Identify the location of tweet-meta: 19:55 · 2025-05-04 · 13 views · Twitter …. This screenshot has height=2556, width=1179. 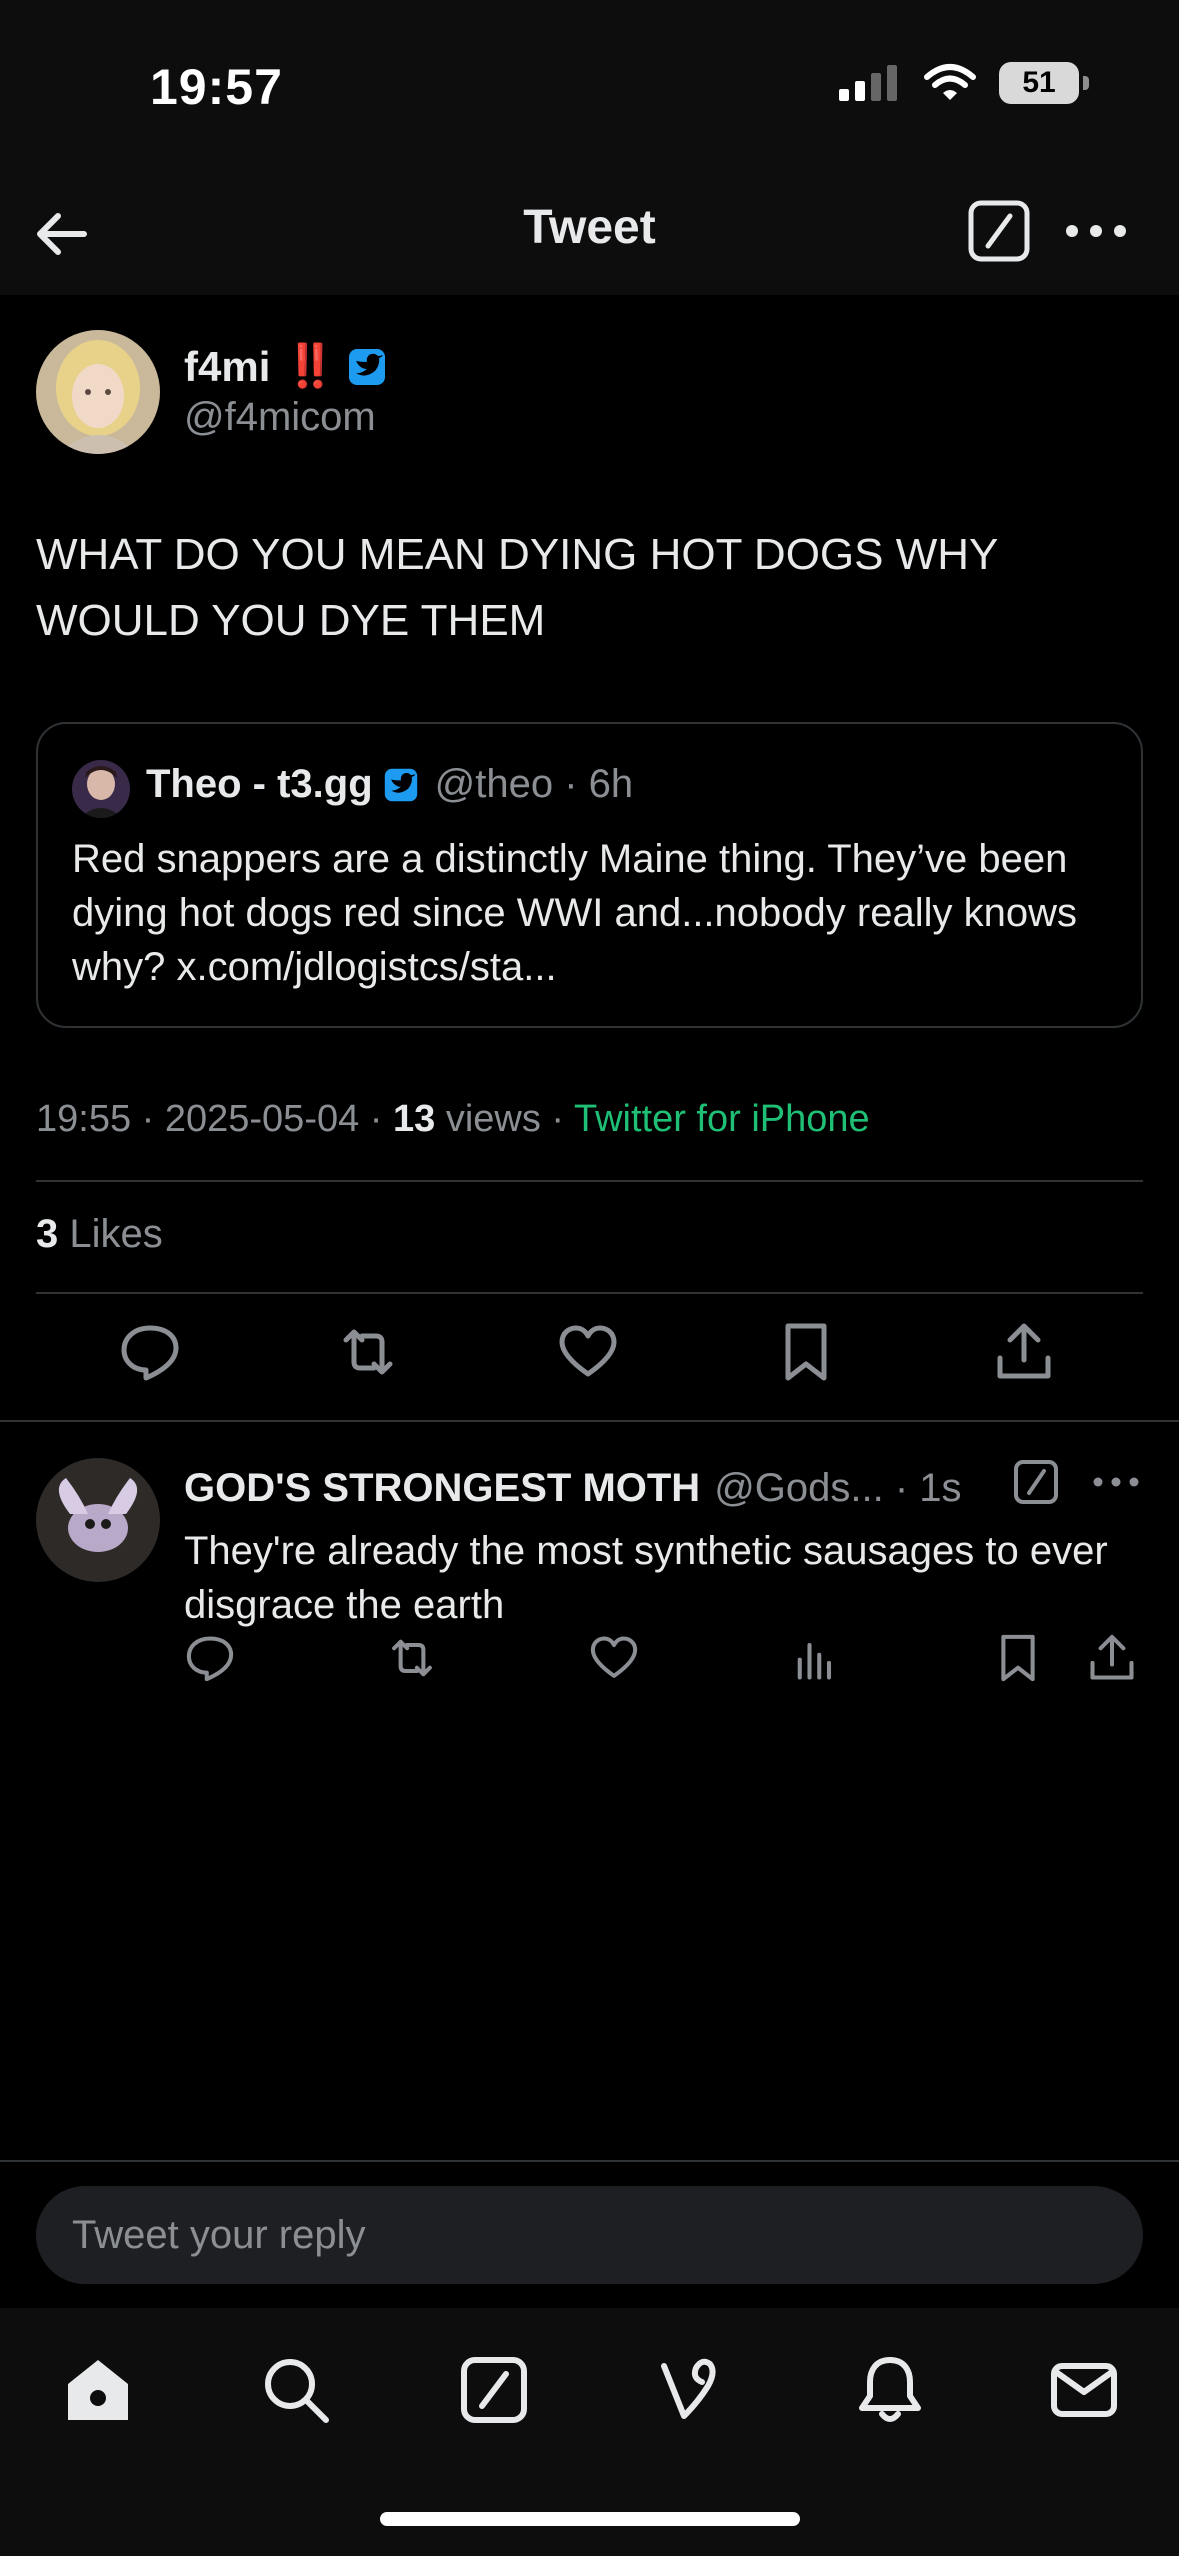
(453, 1119).